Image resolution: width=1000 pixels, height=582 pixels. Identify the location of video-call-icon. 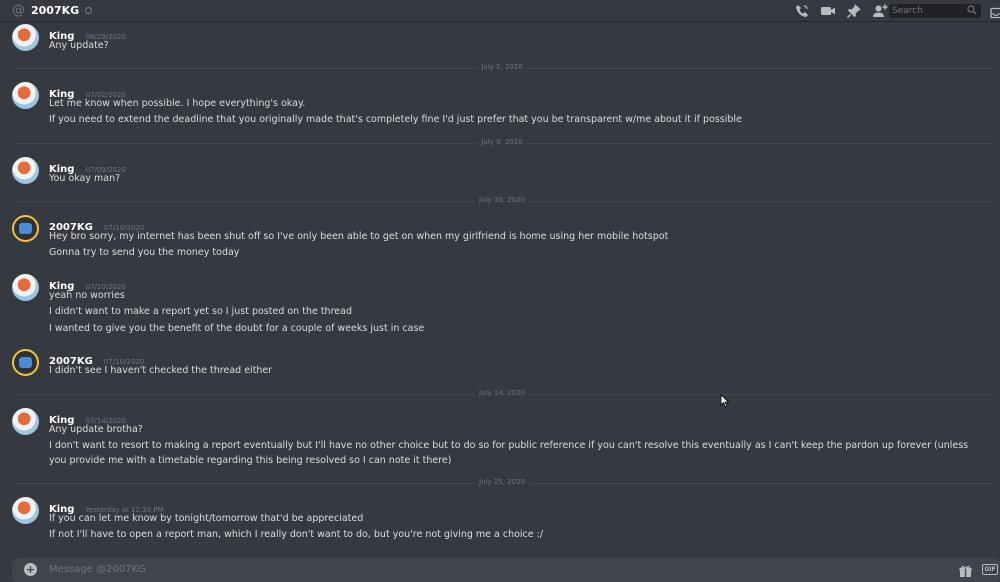
(828, 11).